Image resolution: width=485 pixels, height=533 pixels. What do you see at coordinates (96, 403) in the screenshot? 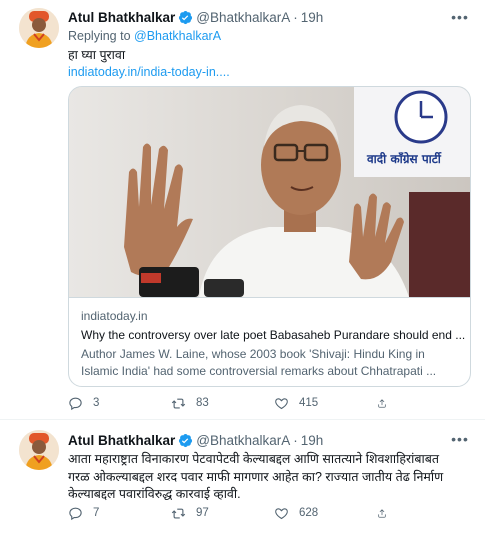
I see `reply-count: 3` at bounding box center [96, 403].